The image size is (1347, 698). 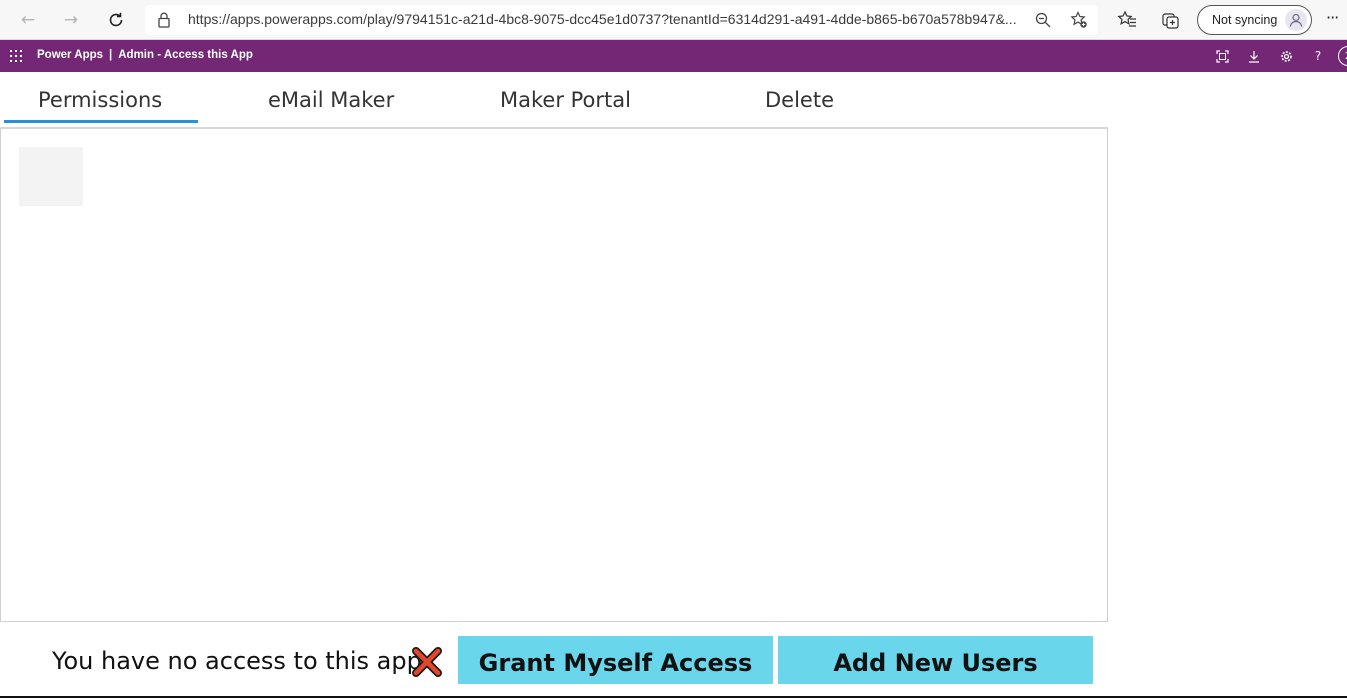 I want to click on user-avatar: 2, so click(x=1342, y=56).